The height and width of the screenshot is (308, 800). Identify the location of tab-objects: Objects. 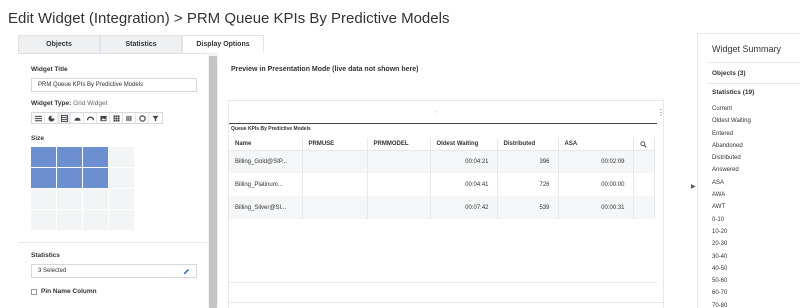
(59, 44).